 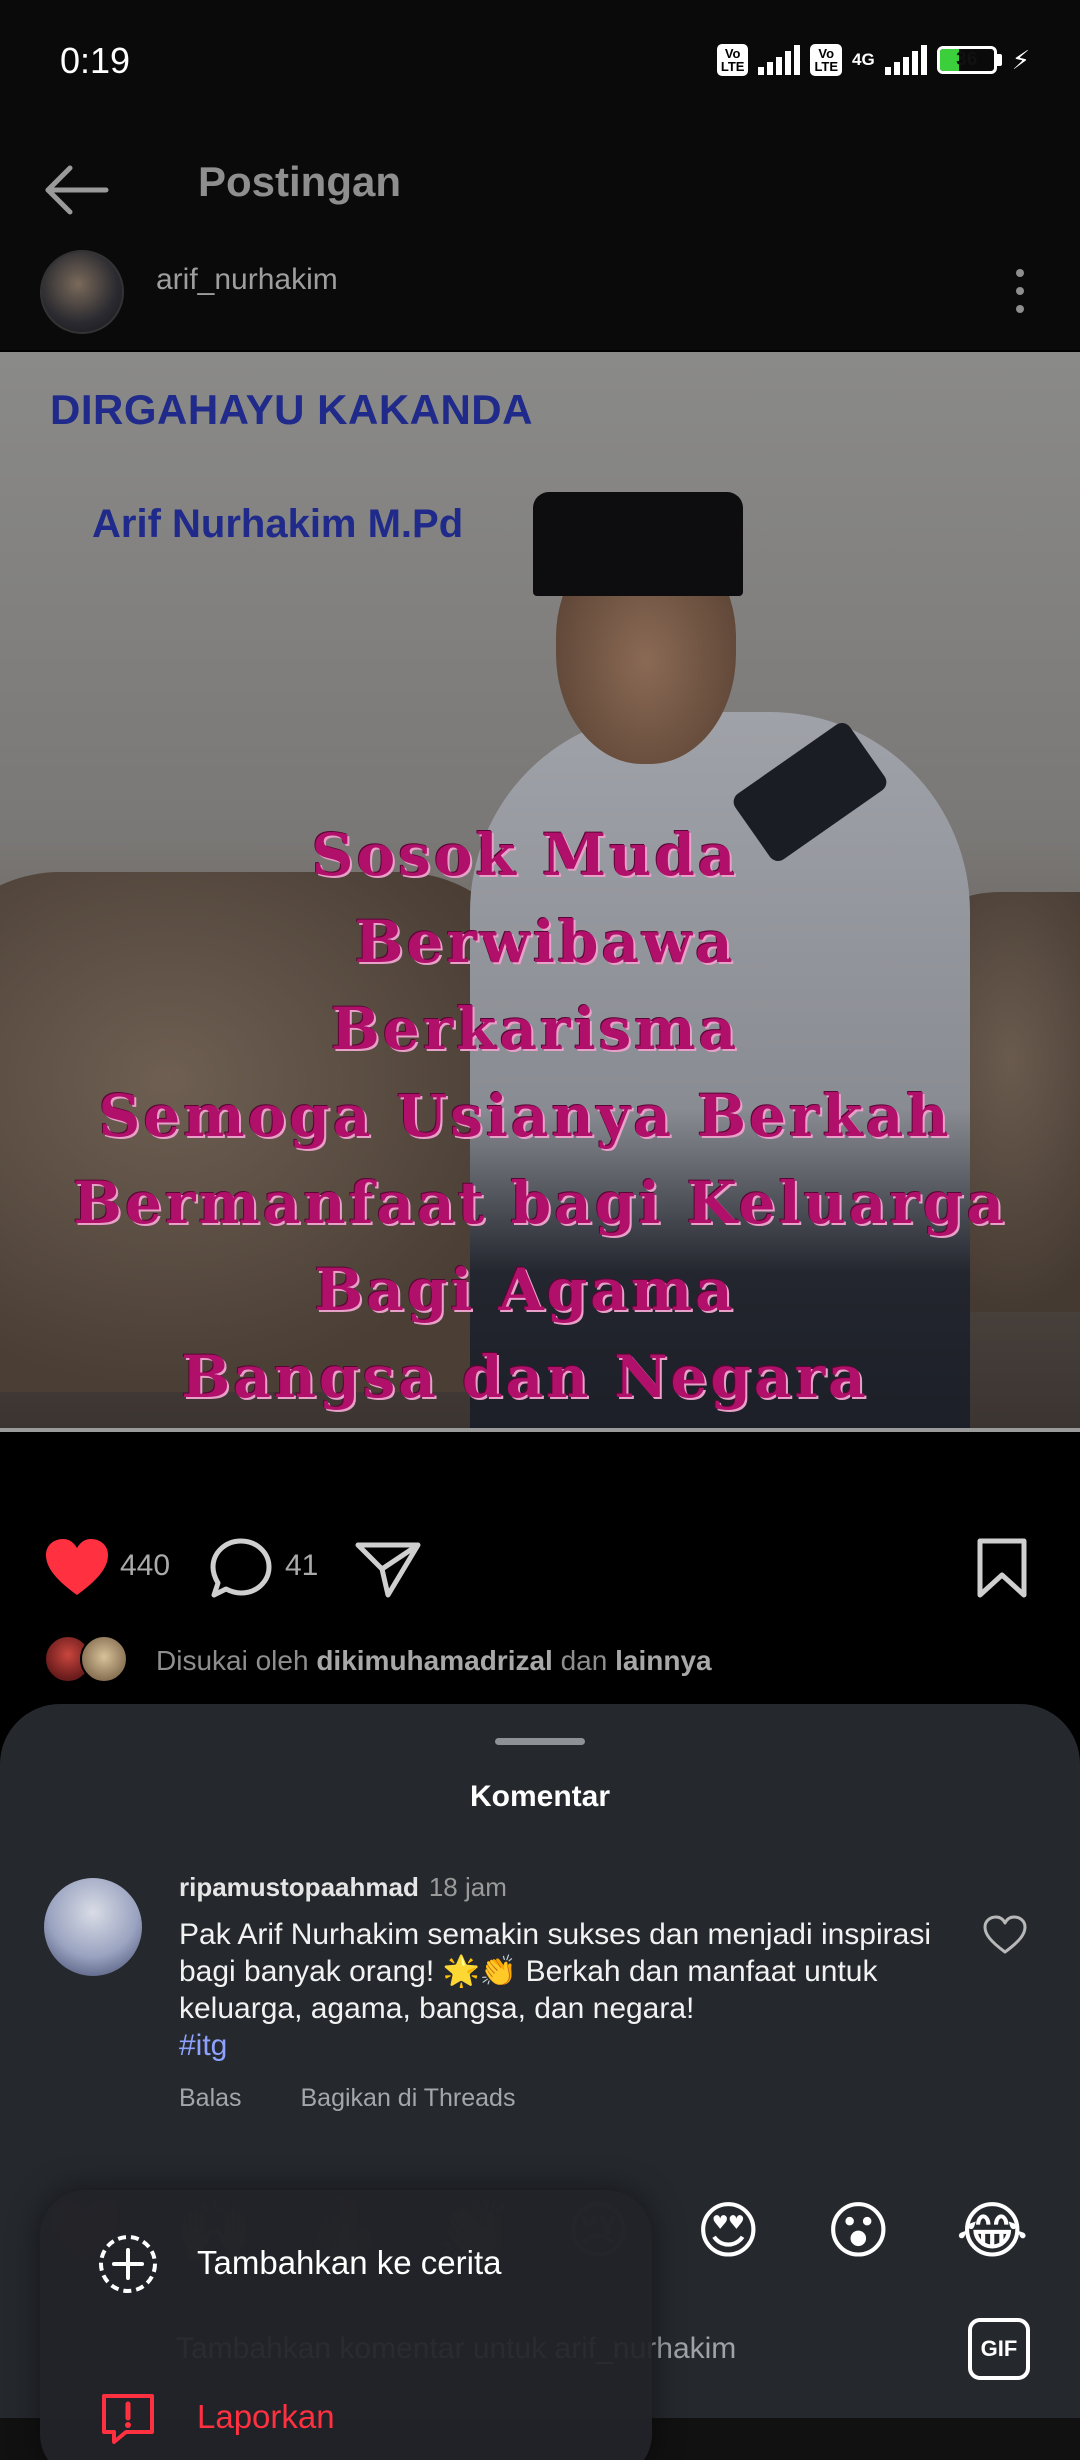 I want to click on comment-header: ripamustopaahmad 18 jam, so click(x=343, y=1887).